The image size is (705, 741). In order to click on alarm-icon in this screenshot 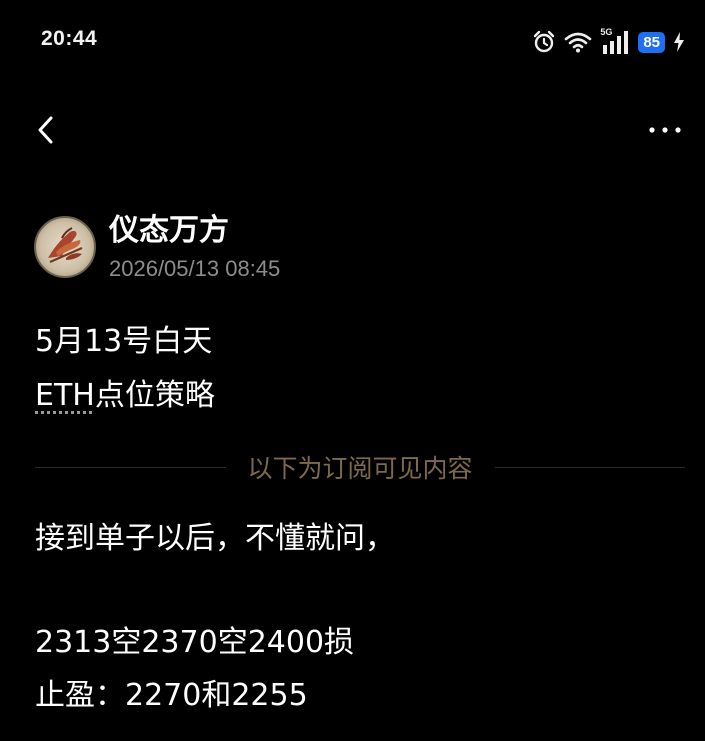, I will do `click(544, 41)`.